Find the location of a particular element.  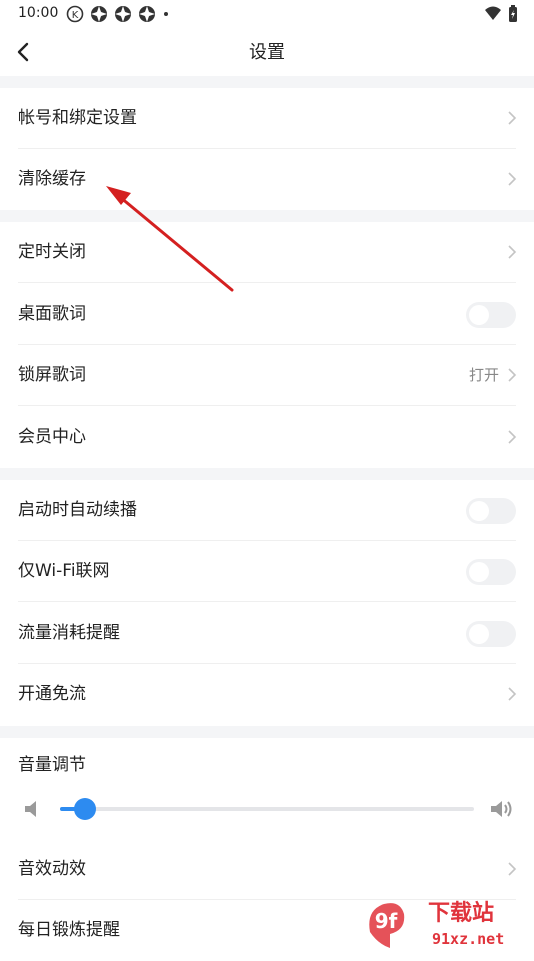

svg-text: 下载站 is located at coordinates (461, 913).